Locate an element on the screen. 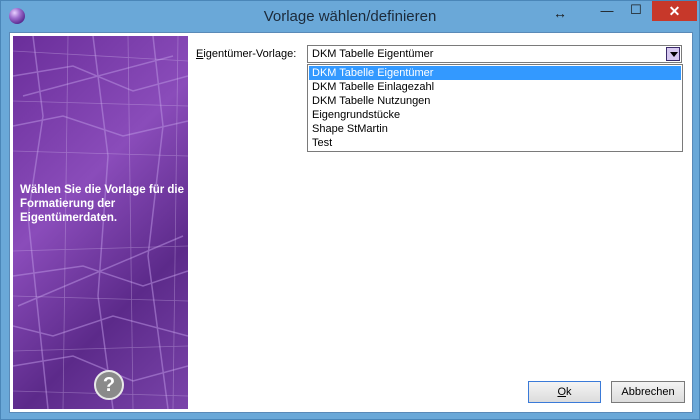 The height and width of the screenshot is (420, 700). dropdown-option: Eigengrundstücke is located at coordinates (495, 115).